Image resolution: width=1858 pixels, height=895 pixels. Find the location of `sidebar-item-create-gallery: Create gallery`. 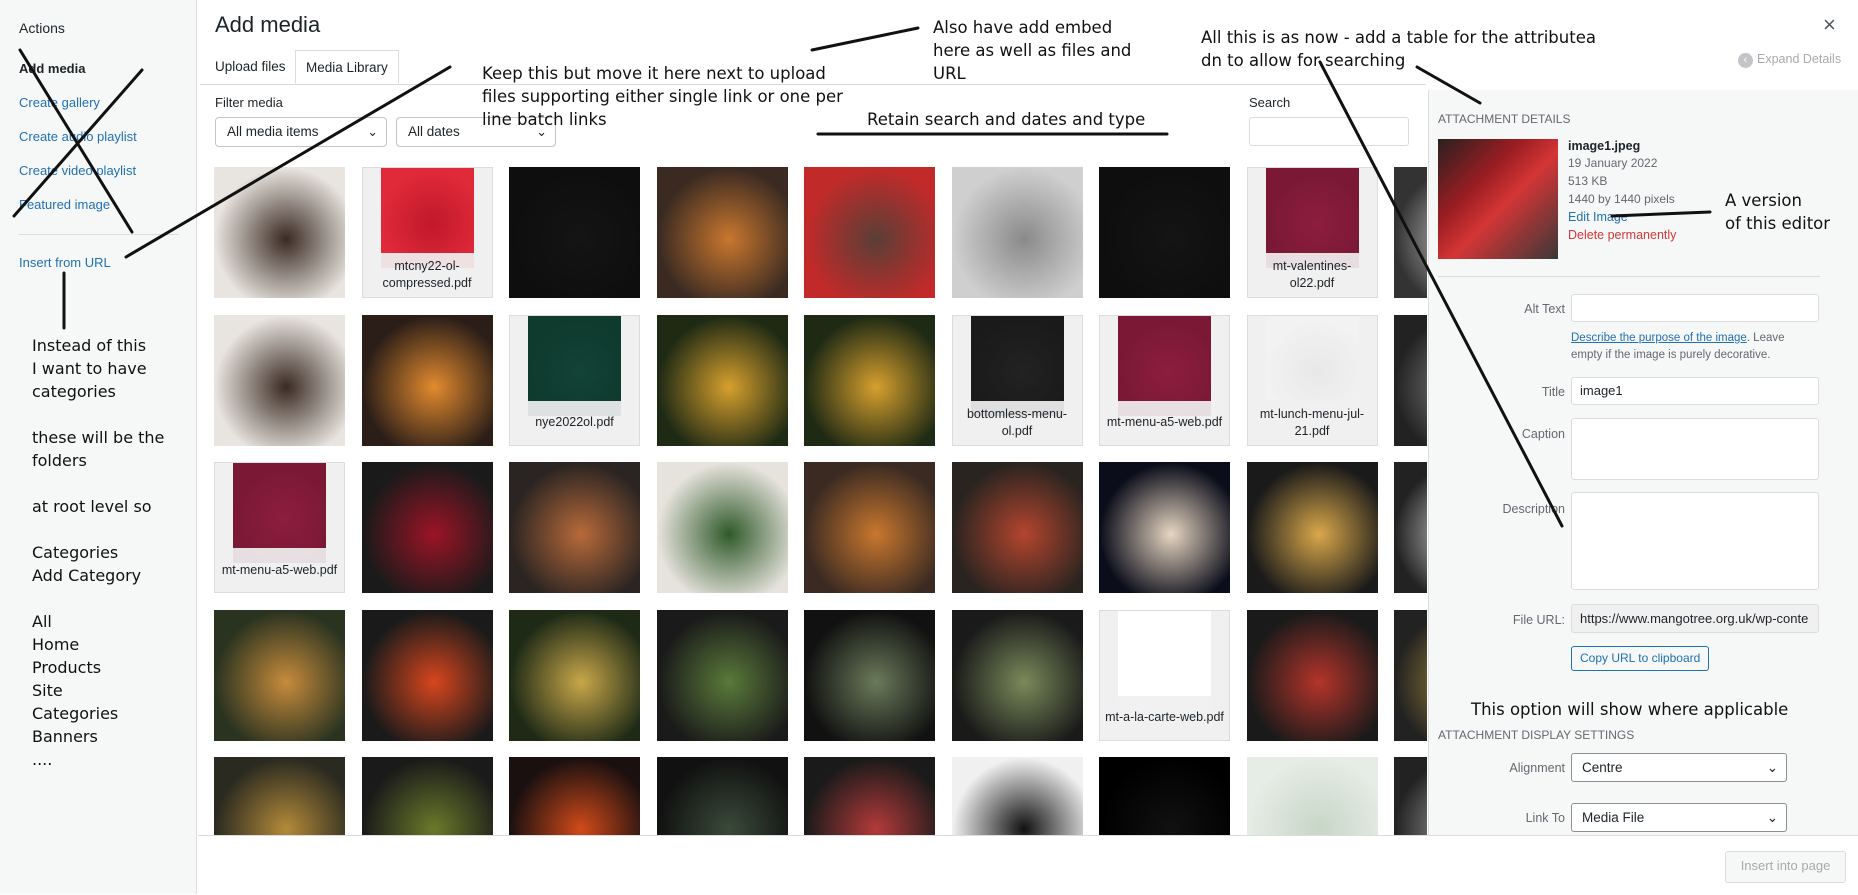

sidebar-item-create-gallery: Create gallery is located at coordinates (59, 102).